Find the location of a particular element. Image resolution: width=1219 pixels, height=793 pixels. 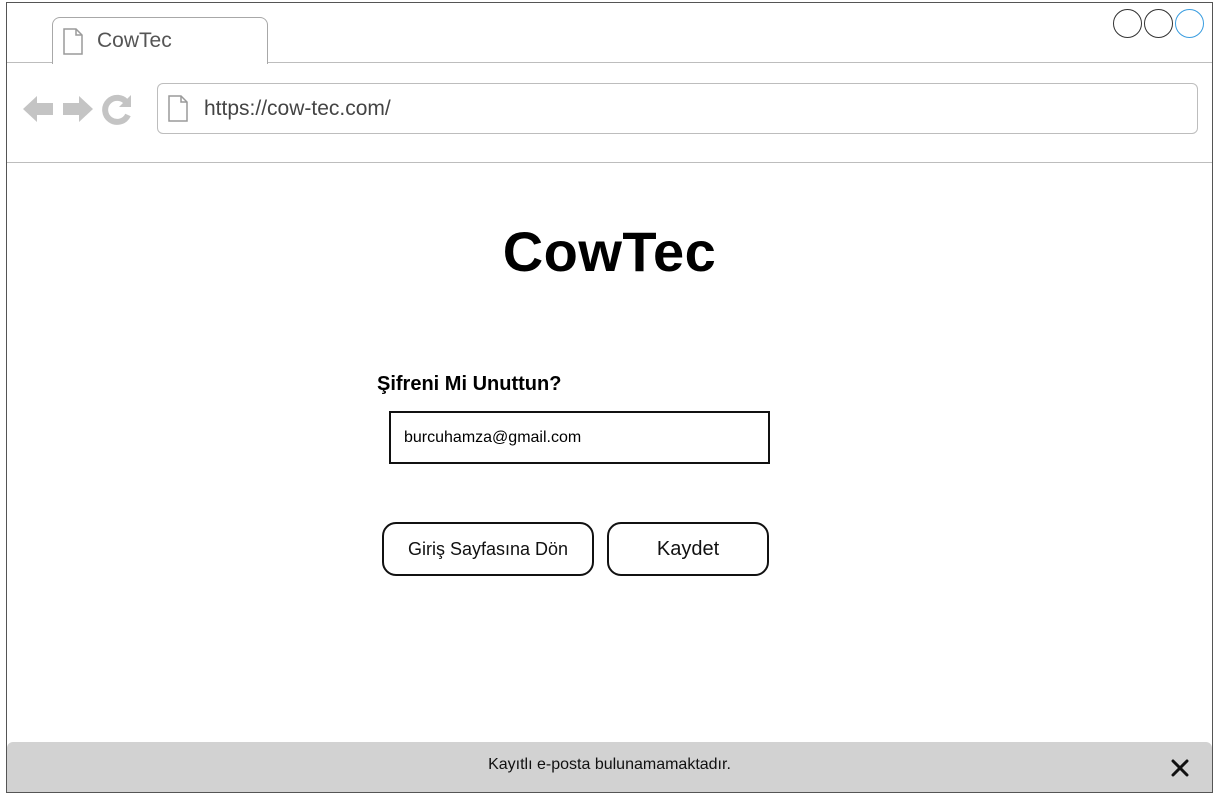

window-controls is located at coordinates (1158, 23).